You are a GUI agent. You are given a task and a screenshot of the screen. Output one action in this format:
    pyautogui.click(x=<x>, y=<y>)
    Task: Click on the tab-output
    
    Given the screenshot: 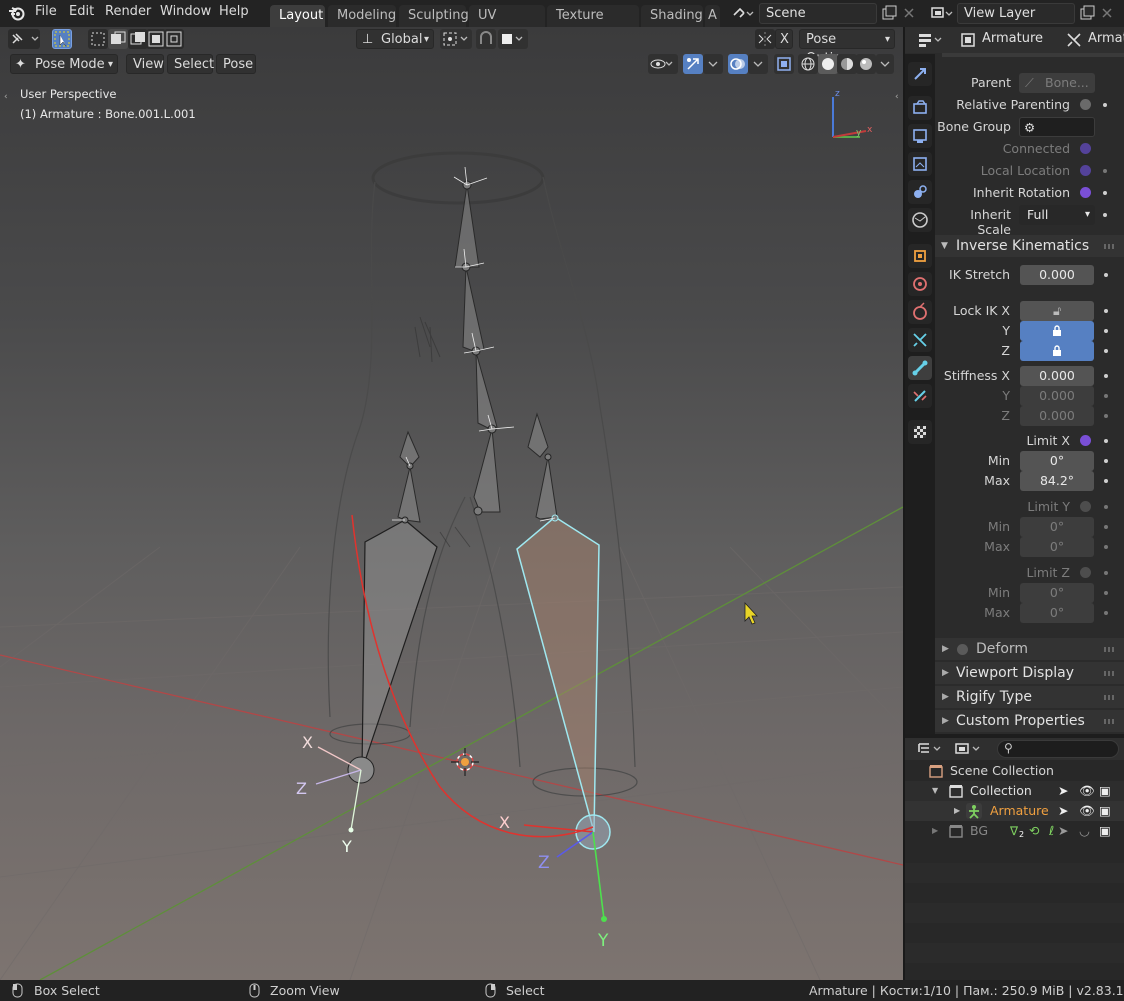 What is the action you would take?
    pyautogui.click(x=920, y=136)
    